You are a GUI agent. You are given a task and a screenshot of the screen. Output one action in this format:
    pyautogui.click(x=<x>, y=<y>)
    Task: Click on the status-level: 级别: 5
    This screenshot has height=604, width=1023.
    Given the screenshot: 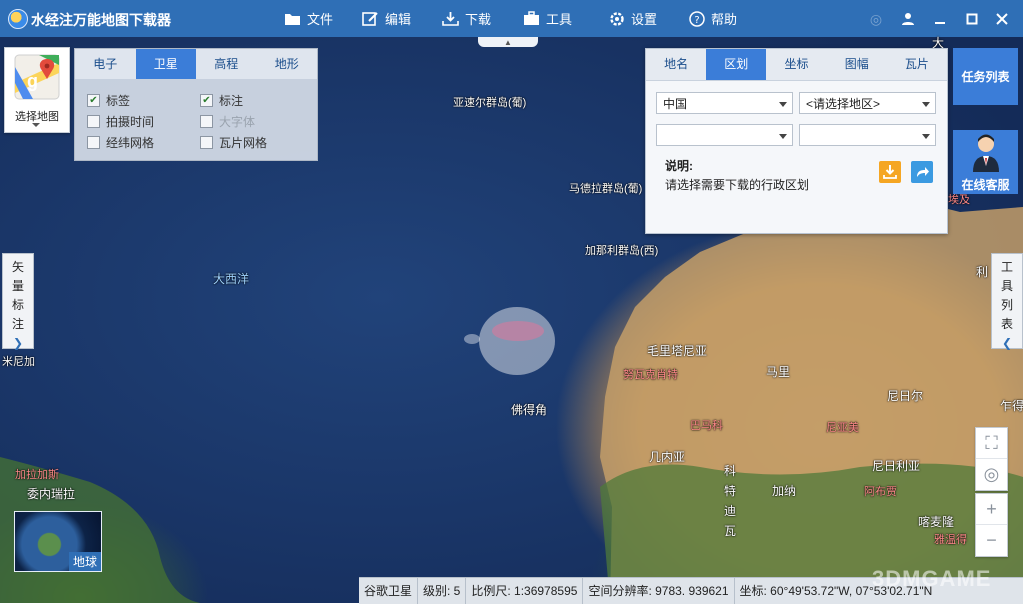 What is the action you would take?
    pyautogui.click(x=442, y=591)
    